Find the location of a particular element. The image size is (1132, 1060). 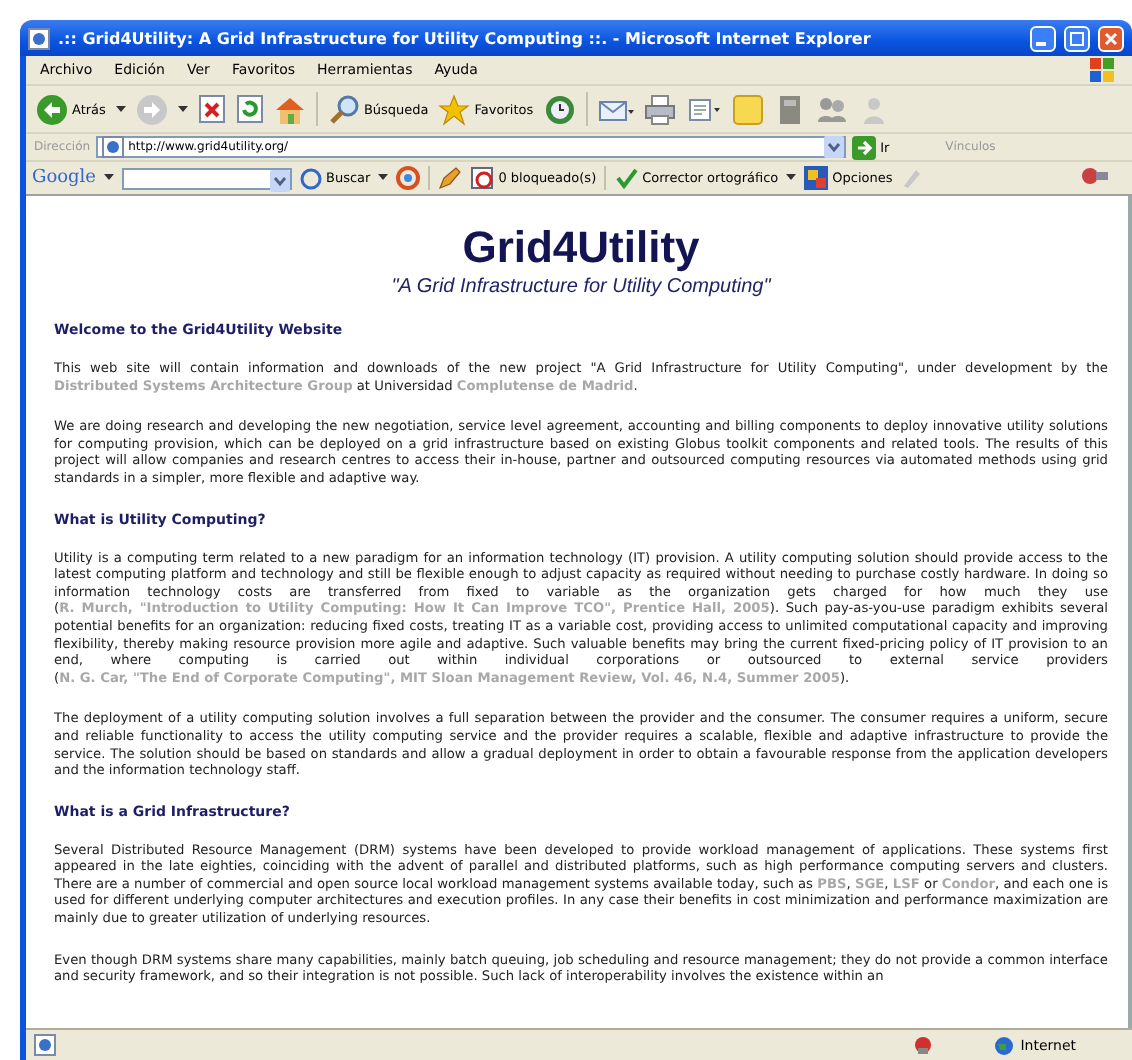

site-title: Grid4Utility is located at coordinates (581, 248).